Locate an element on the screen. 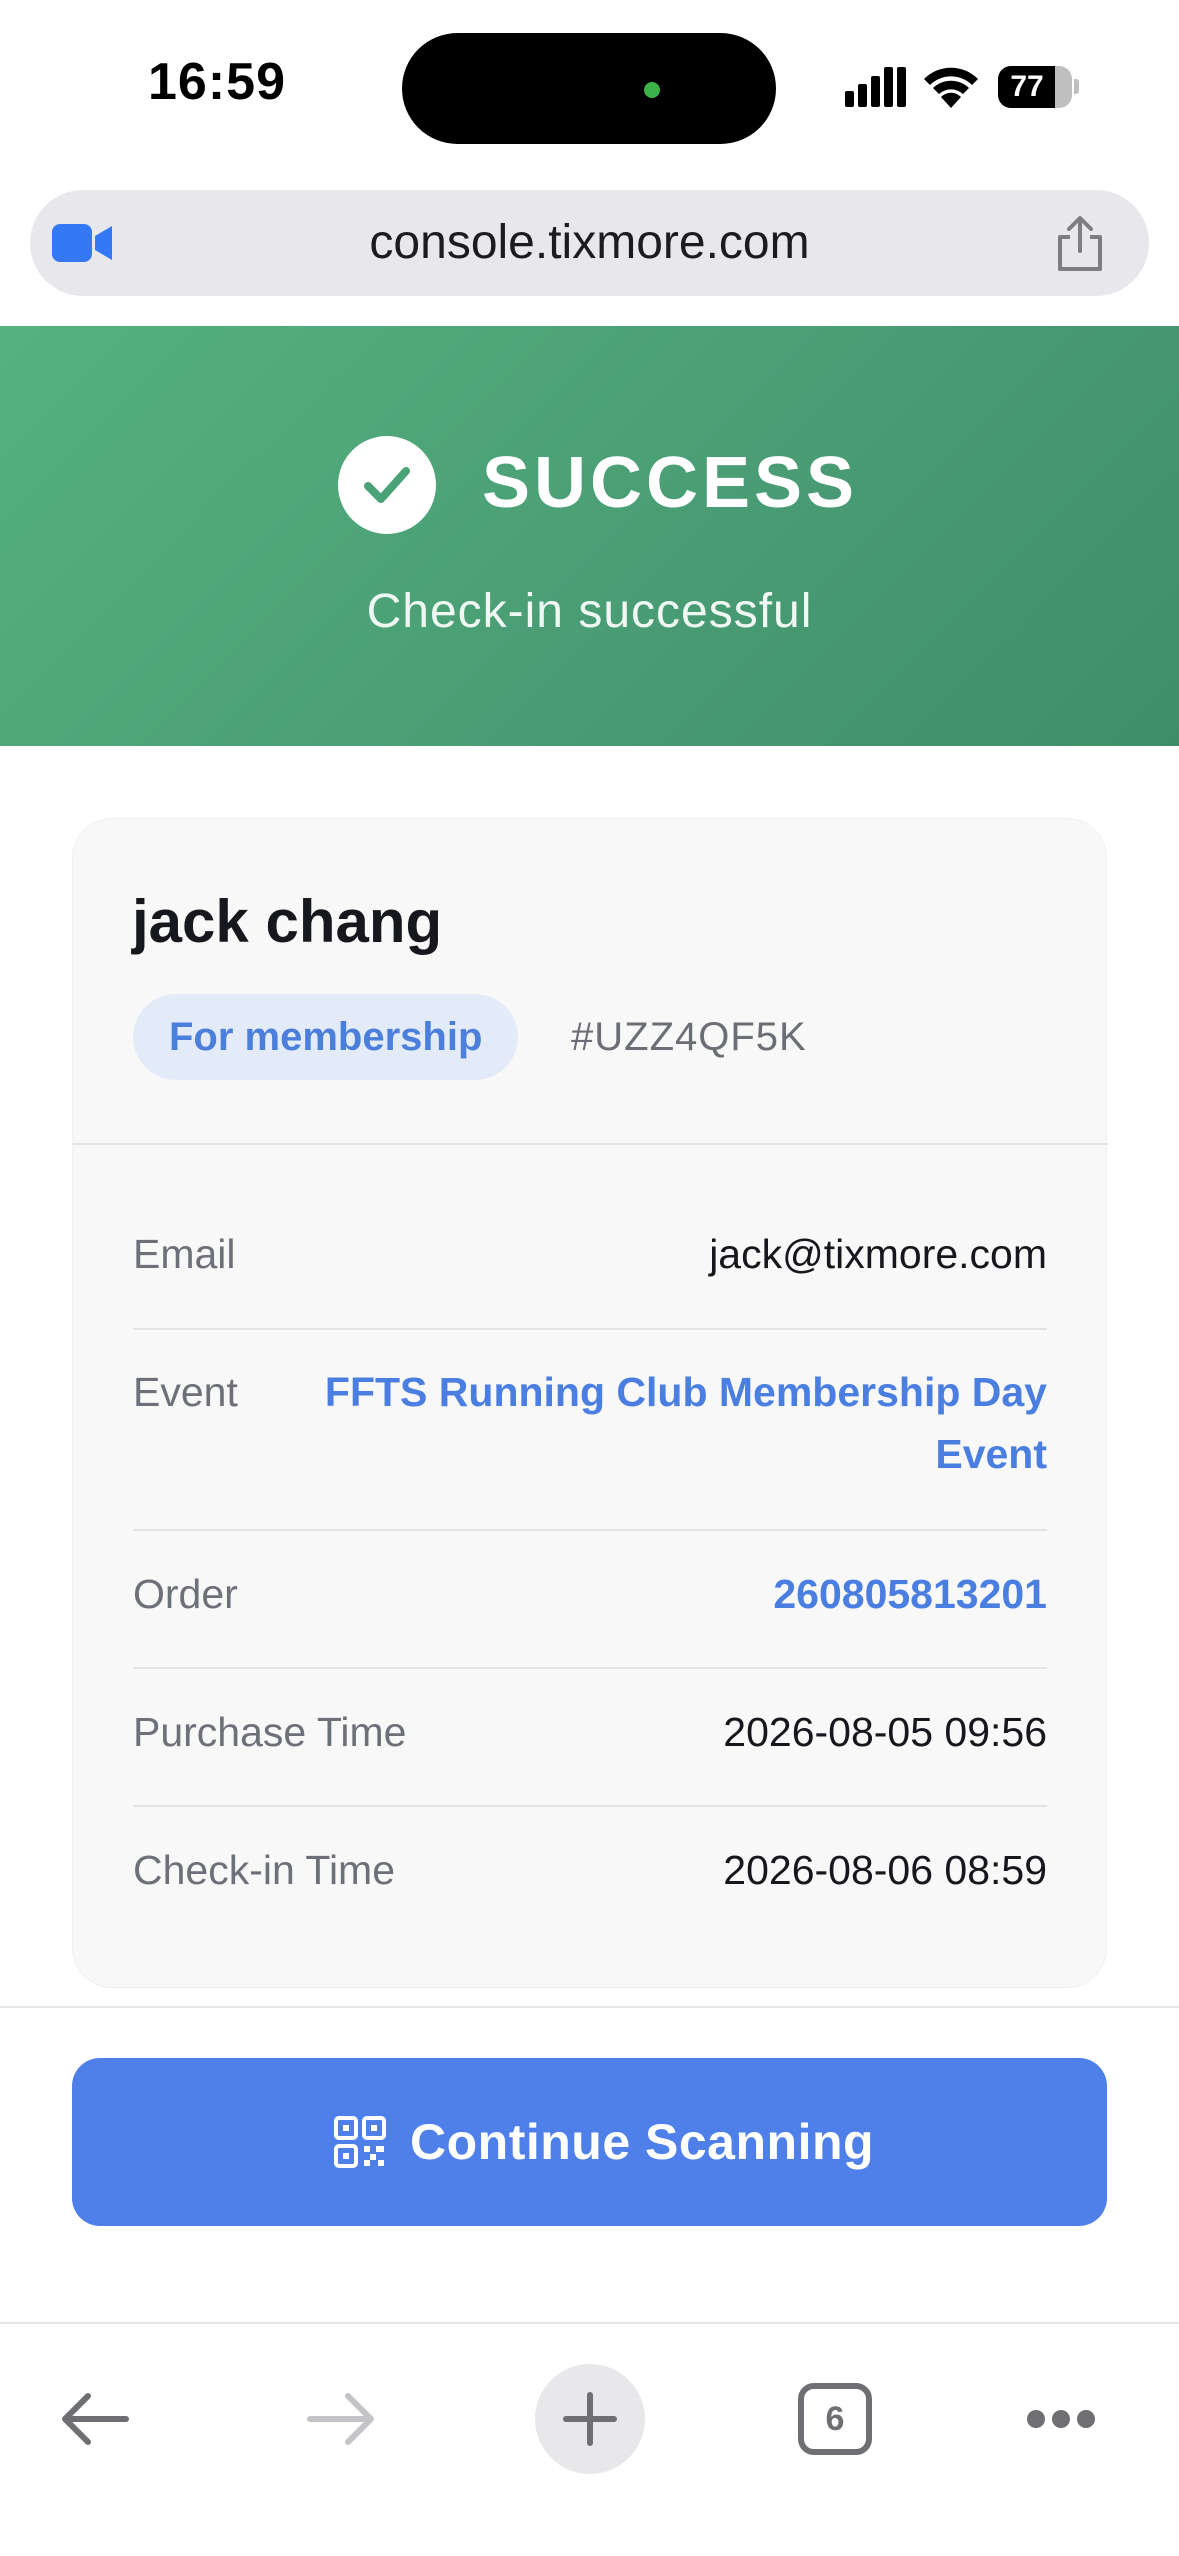  dynamic-island is located at coordinates (589, 88).